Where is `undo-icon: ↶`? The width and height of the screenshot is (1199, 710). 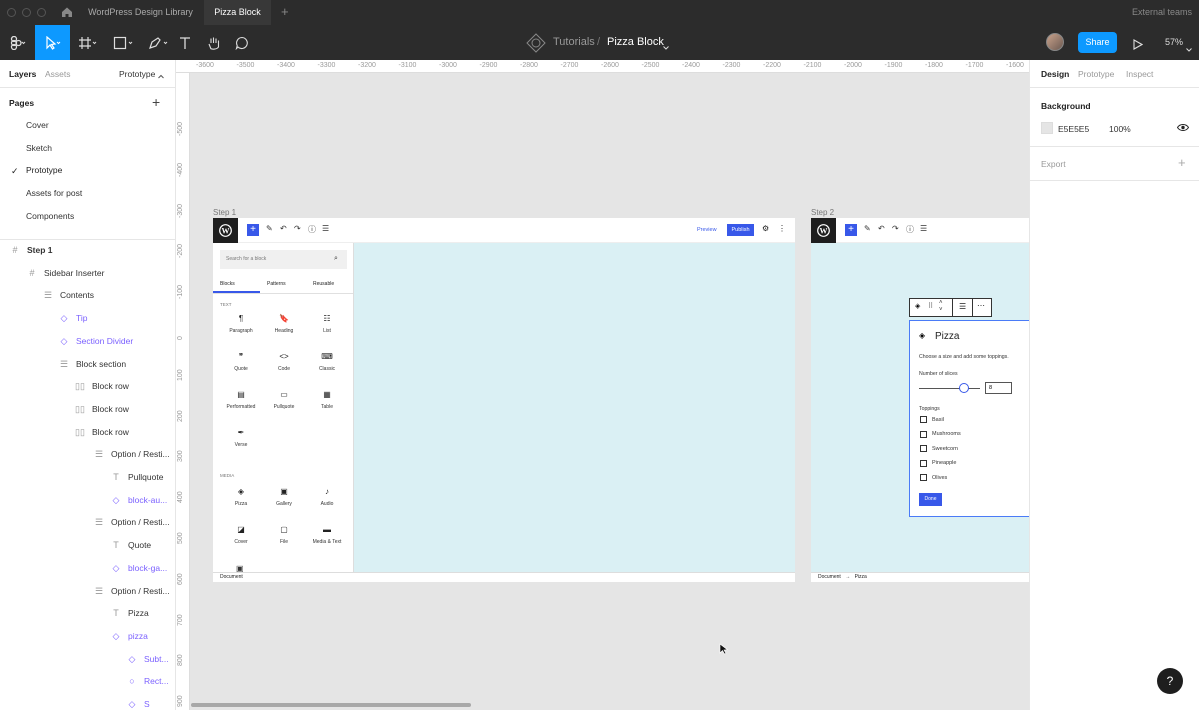 undo-icon: ↶ is located at coordinates (881, 228).